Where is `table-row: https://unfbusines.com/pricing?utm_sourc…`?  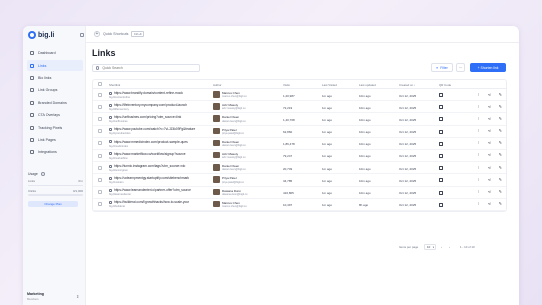
table-row: https://unfbusines.com/pricing?utm_sourc… is located at coordinates (299, 119).